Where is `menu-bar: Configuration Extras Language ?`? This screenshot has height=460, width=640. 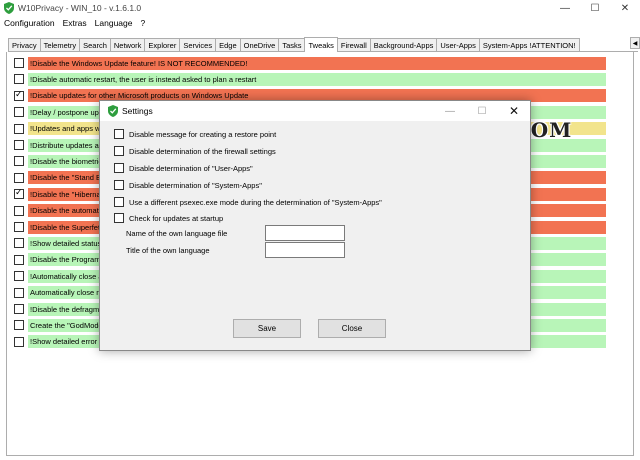 menu-bar: Configuration Extras Language ? is located at coordinates (320, 23).